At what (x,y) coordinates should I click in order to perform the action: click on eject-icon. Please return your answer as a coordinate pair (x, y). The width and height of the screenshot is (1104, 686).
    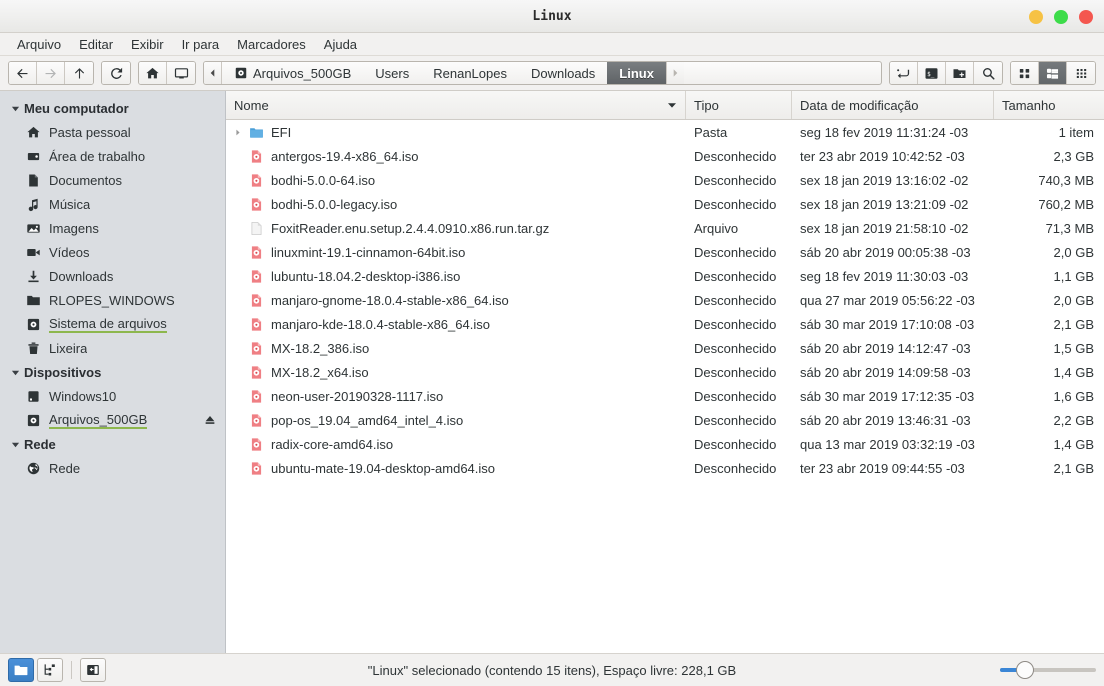
    Looking at the image, I should click on (210, 420).